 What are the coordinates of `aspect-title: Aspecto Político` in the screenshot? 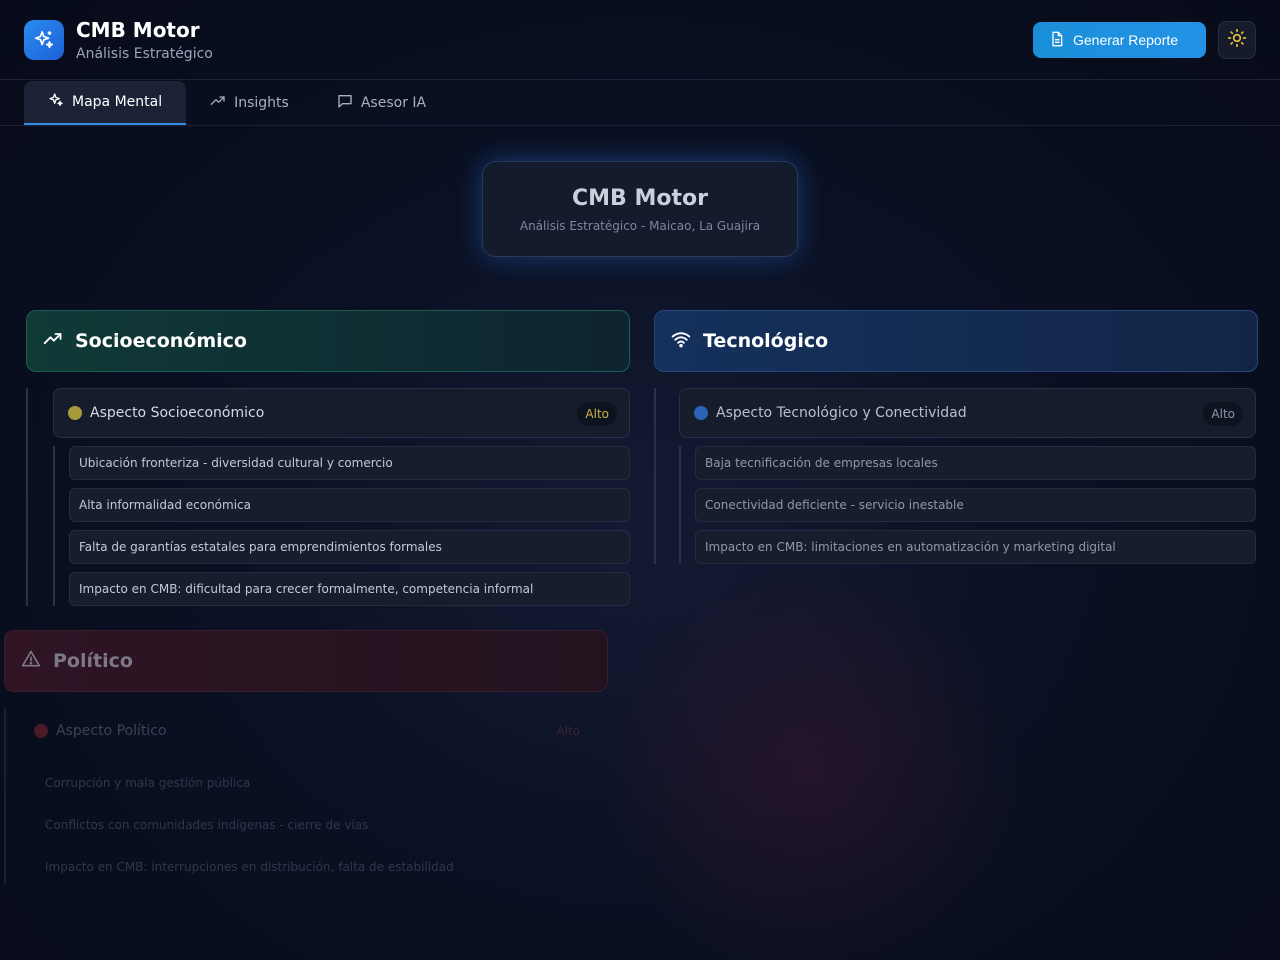 It's located at (111, 731).